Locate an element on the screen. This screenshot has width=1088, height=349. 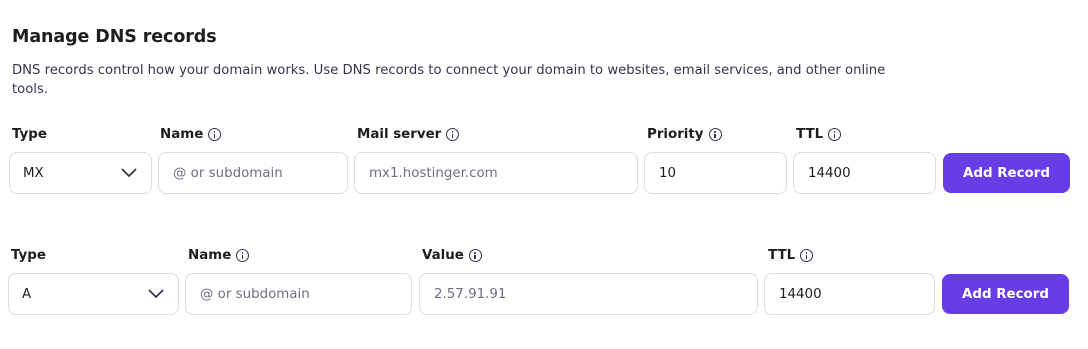
mx-name-label-text: Name is located at coordinates (182, 134).